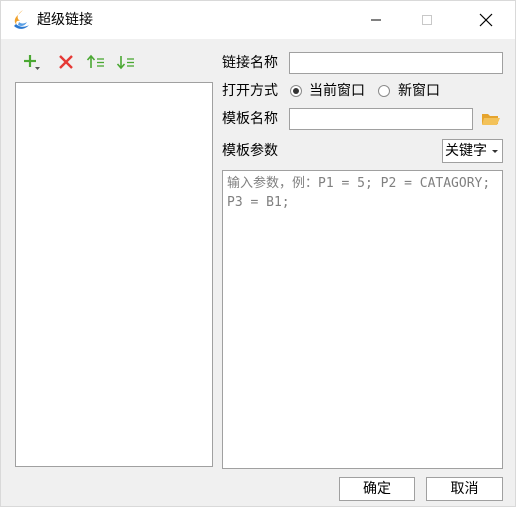  I want to click on maximize-button, so click(427, 20).